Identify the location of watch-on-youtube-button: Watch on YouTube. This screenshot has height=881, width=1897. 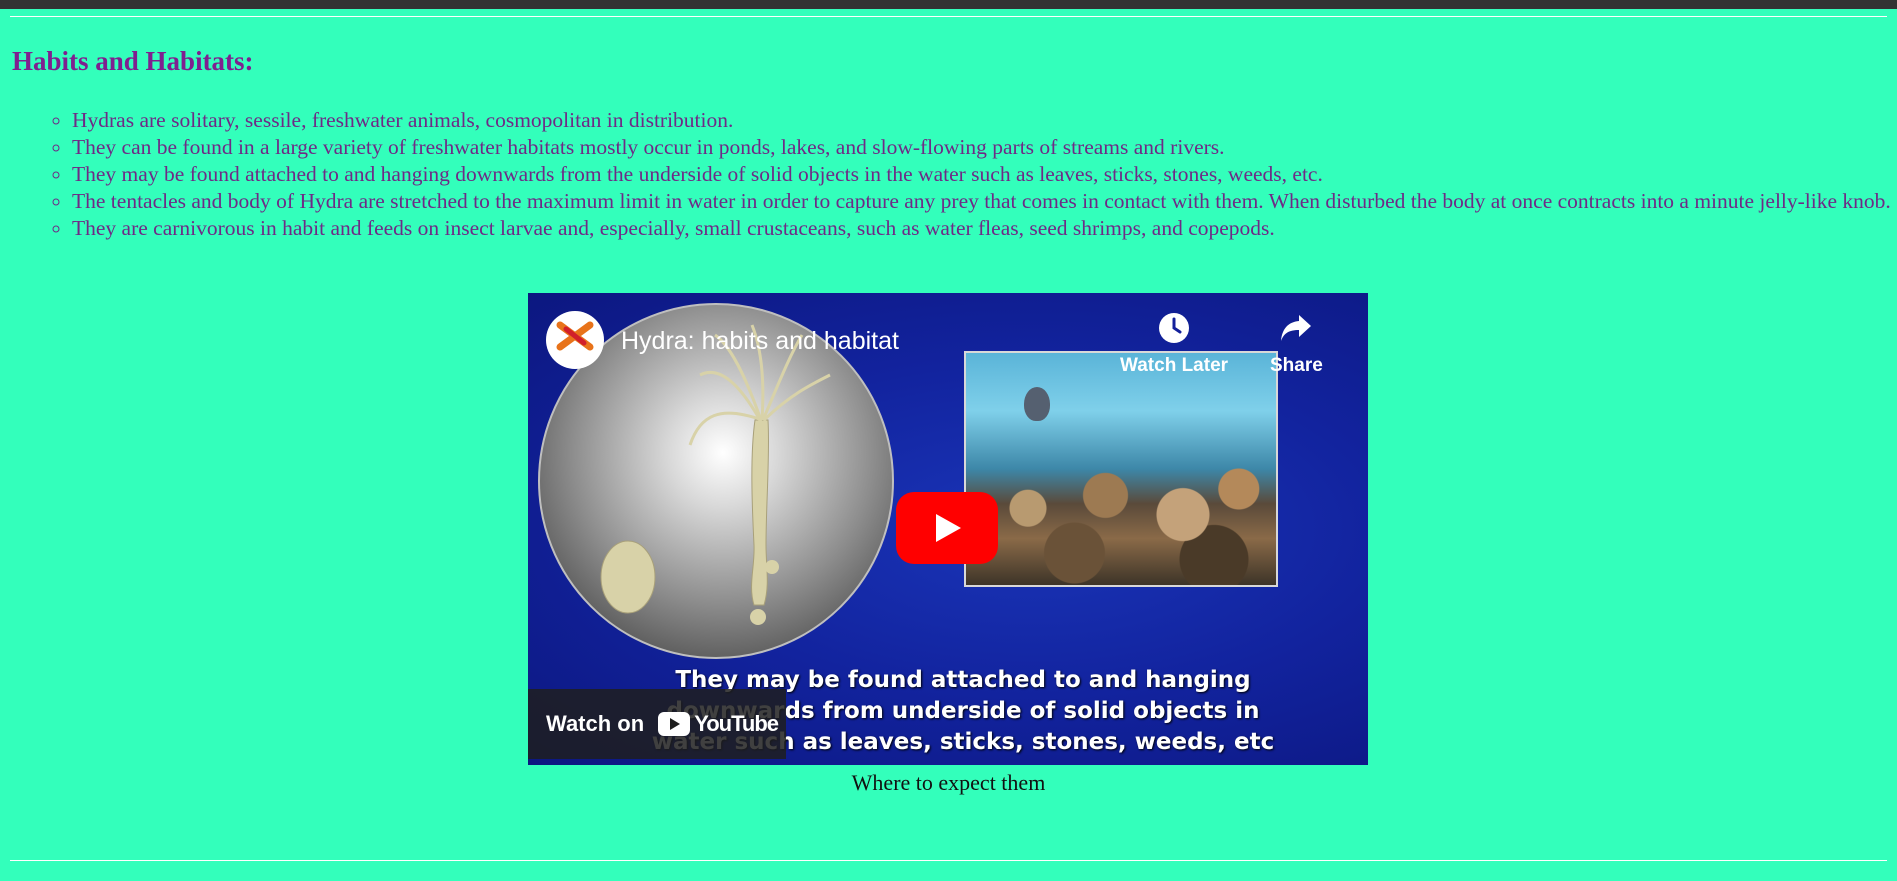
(657, 724).